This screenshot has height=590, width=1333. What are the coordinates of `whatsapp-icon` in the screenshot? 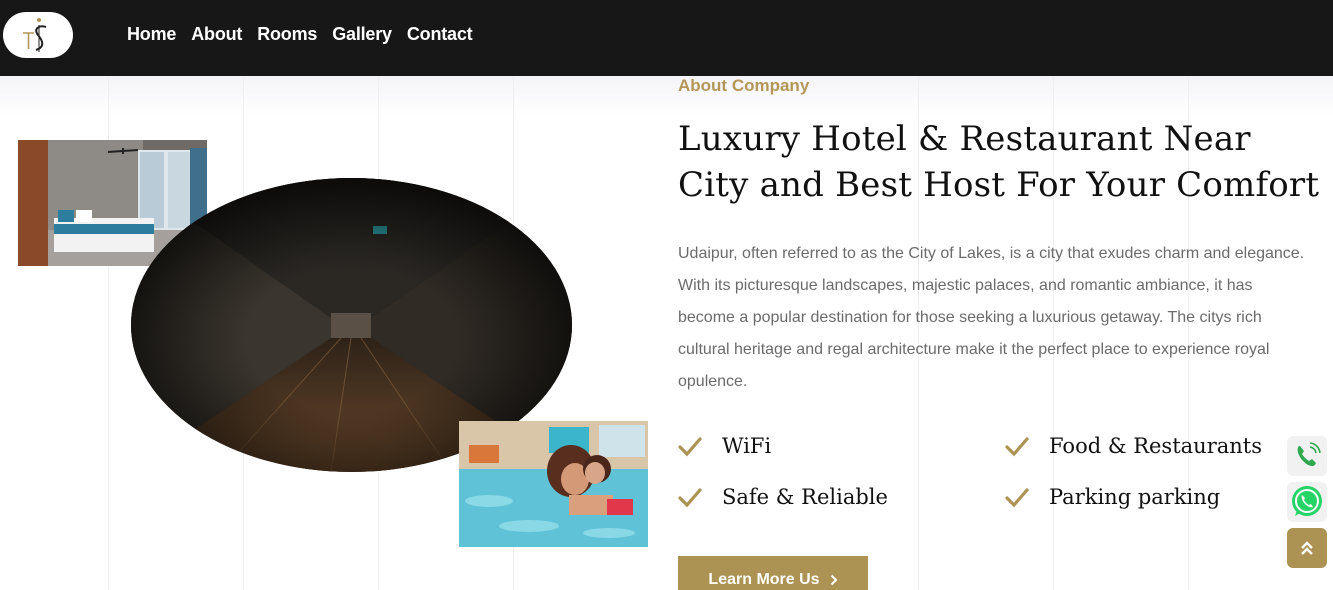 It's located at (1307, 501).